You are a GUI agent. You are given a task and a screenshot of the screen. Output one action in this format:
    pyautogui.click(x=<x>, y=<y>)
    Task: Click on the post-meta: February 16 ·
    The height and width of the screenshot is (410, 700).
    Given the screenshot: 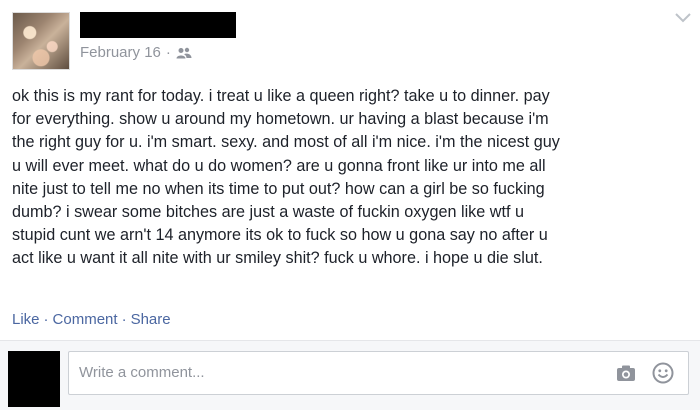 What is the action you would take?
    pyautogui.click(x=136, y=52)
    